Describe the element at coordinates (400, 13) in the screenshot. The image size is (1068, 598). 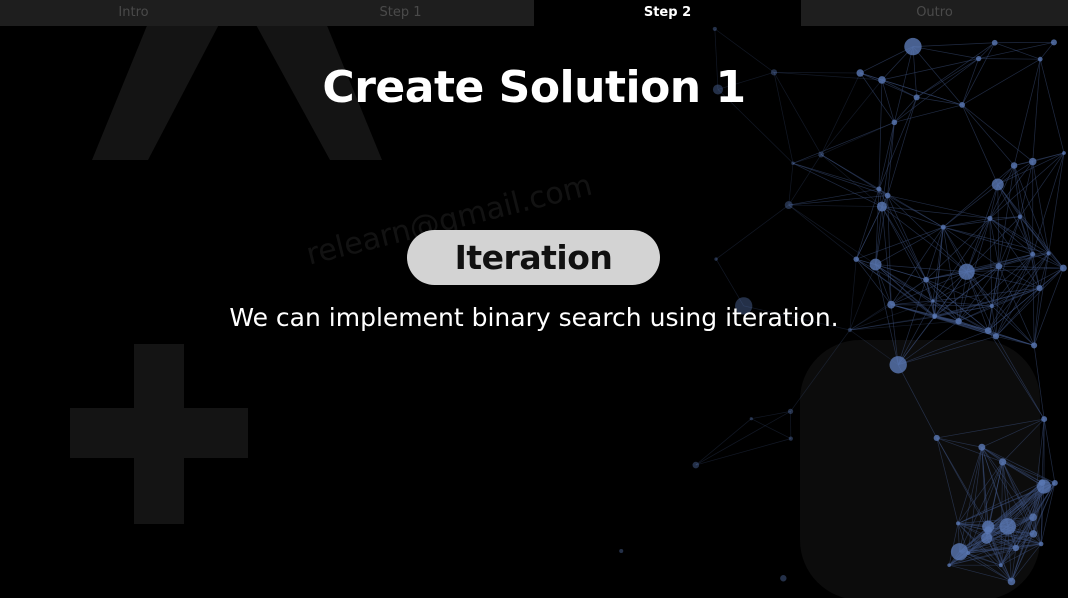
I see `tab-step-1: Step 1` at that location.